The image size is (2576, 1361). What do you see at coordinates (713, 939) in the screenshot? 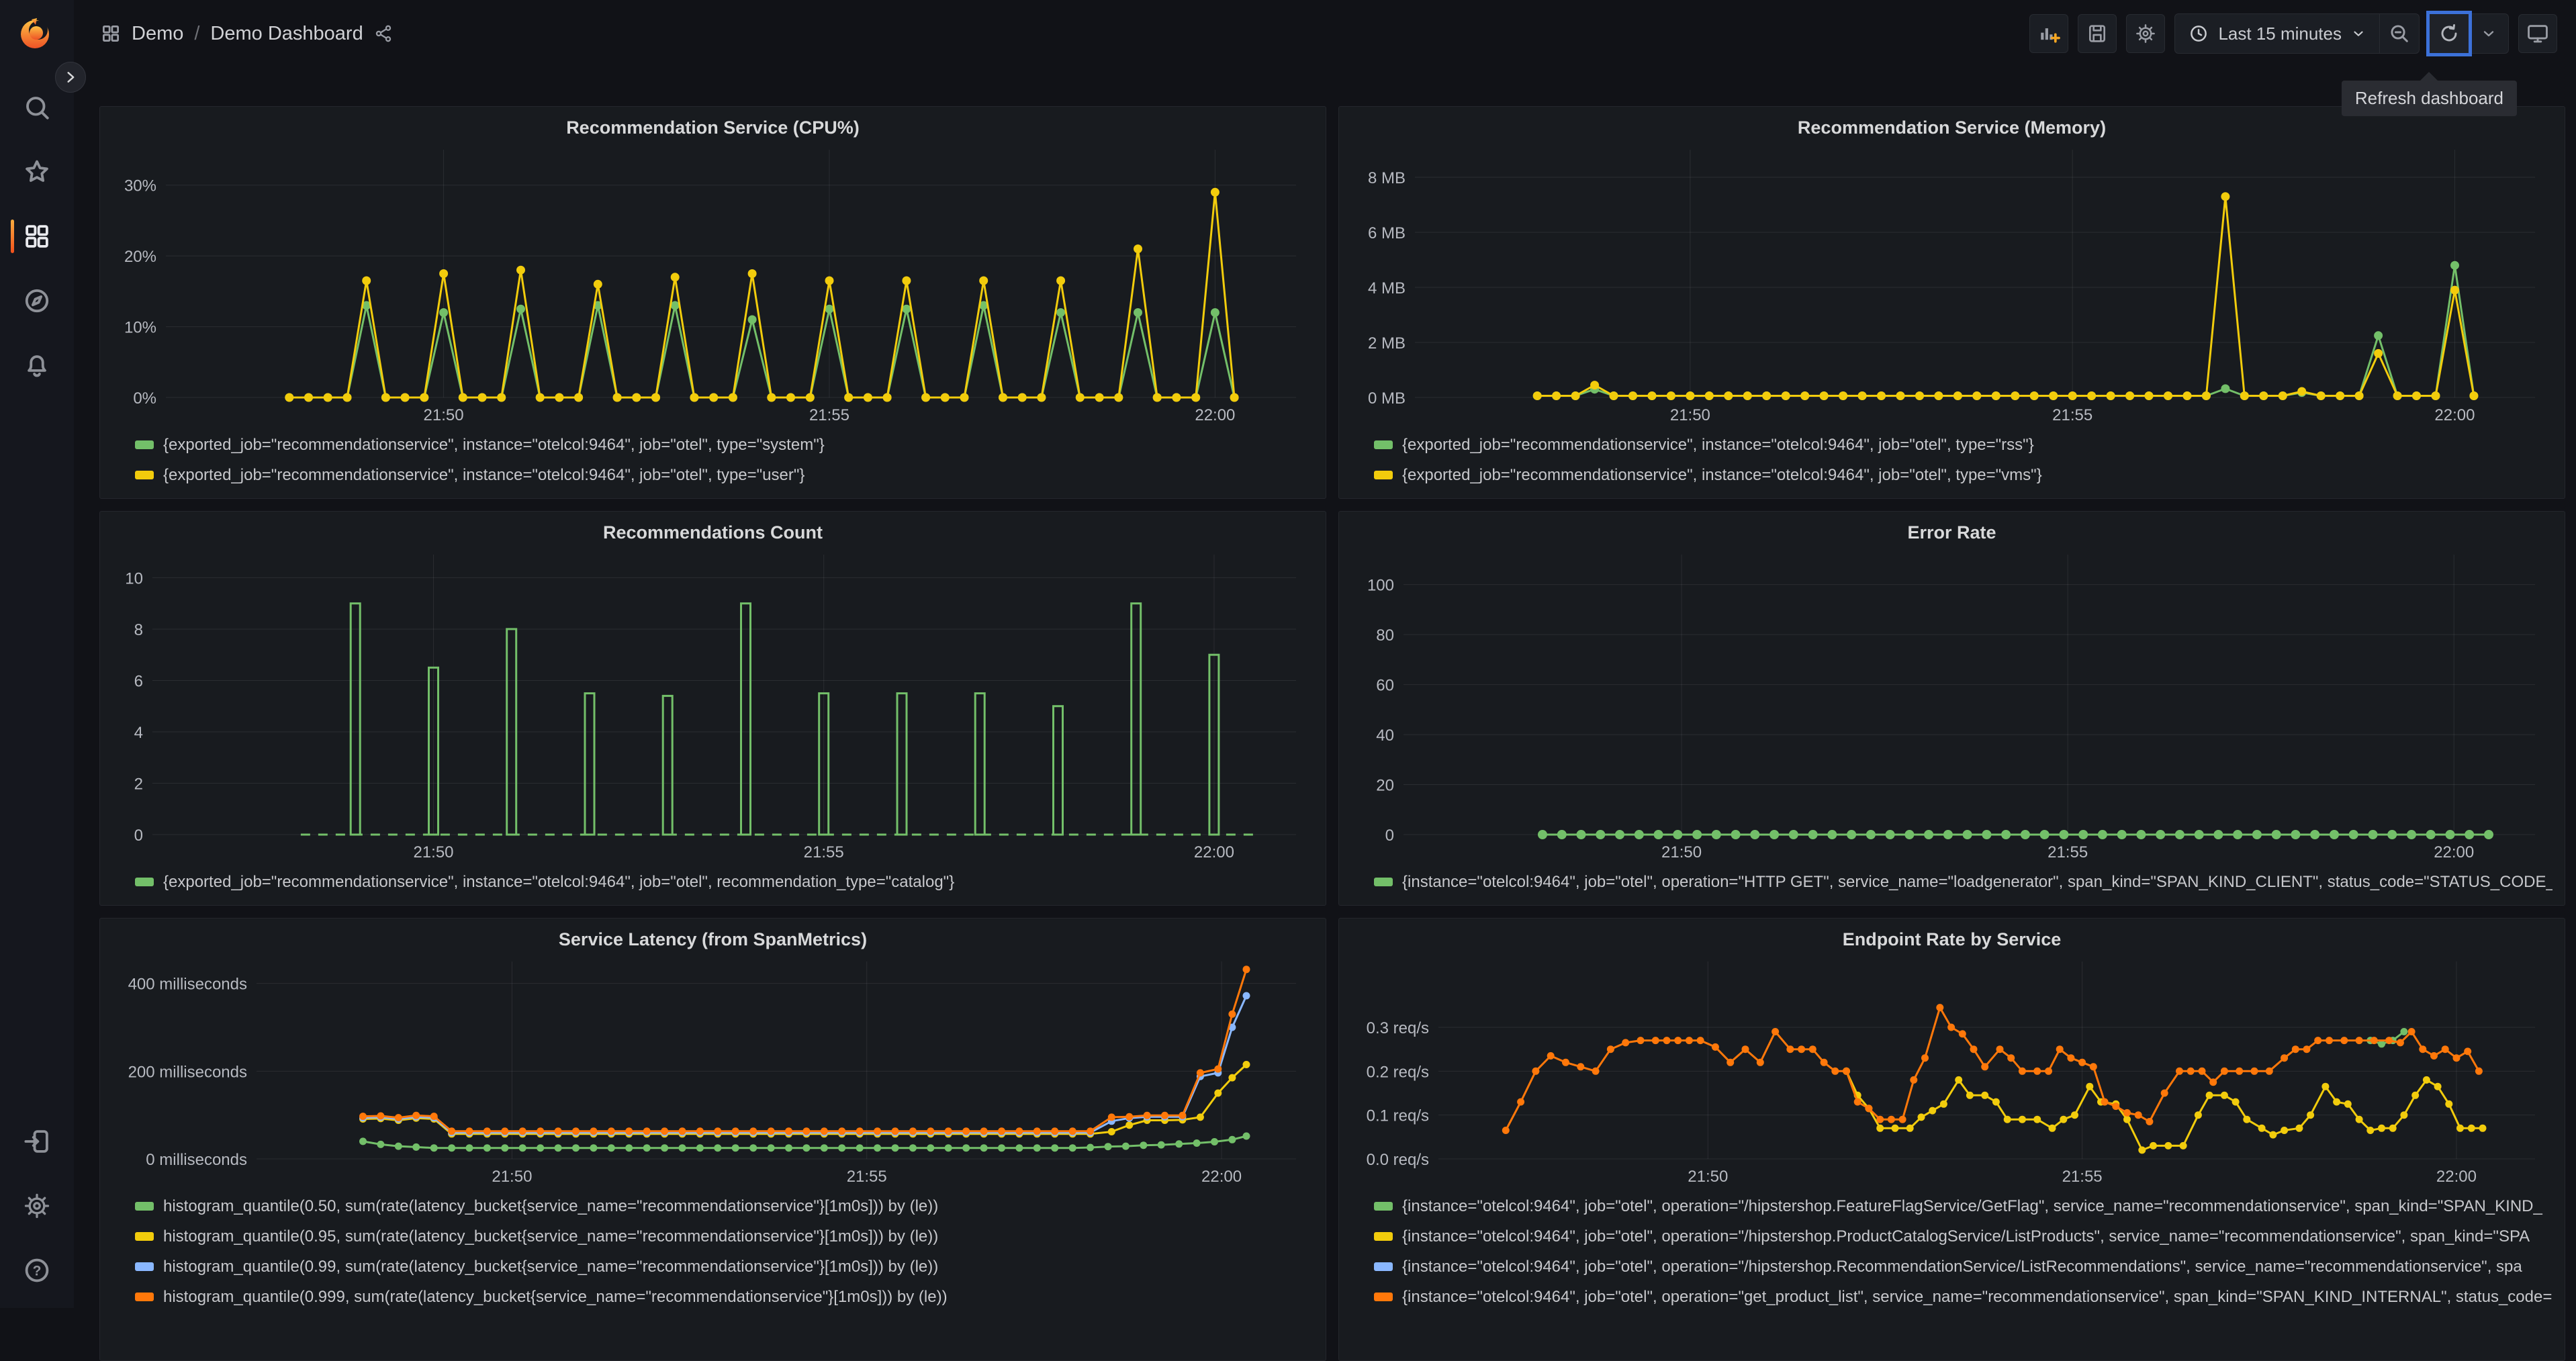
I see `panel-title: Service Latency (from SpanMetrics)` at bounding box center [713, 939].